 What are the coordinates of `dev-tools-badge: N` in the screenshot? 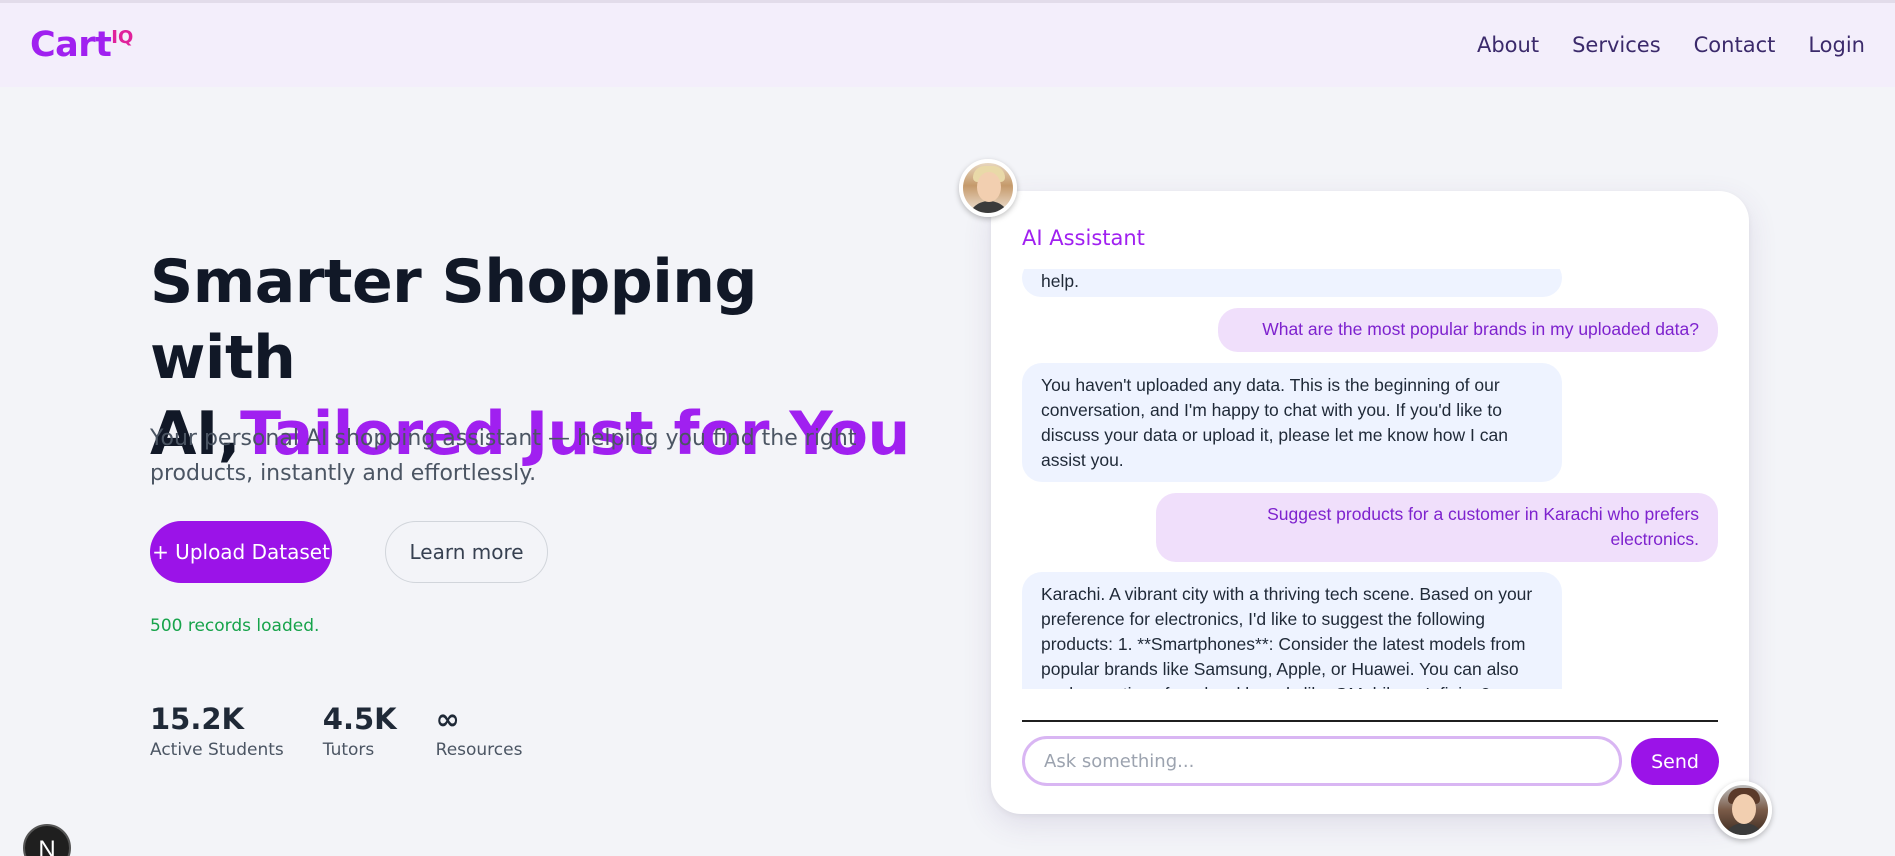 It's located at (47, 840).